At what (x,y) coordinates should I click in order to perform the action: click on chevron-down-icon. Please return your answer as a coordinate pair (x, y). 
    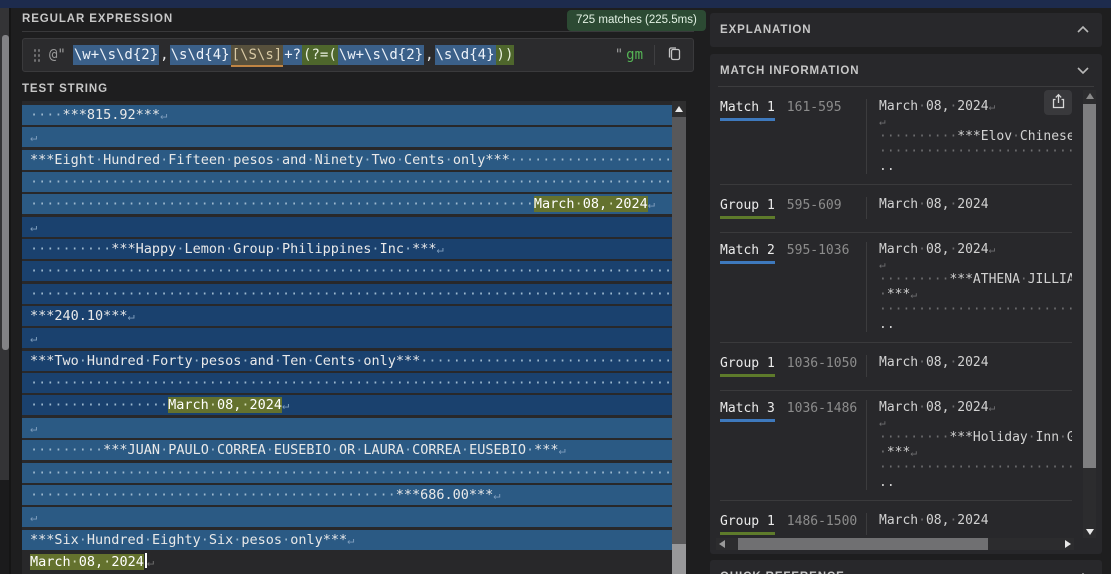
    Looking at the image, I should click on (1083, 71).